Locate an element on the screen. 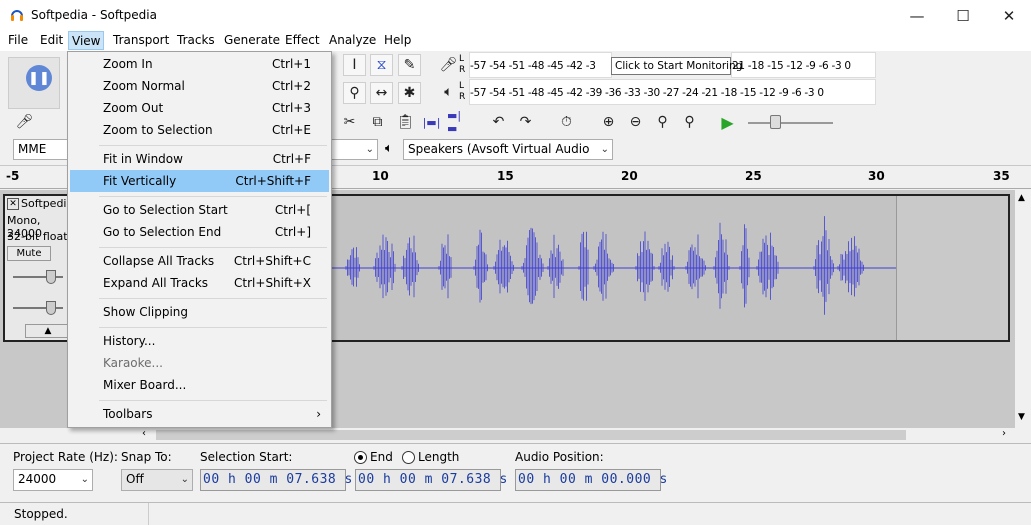 The image size is (1031, 525). maximize-button: ☐ is located at coordinates (963, 15).